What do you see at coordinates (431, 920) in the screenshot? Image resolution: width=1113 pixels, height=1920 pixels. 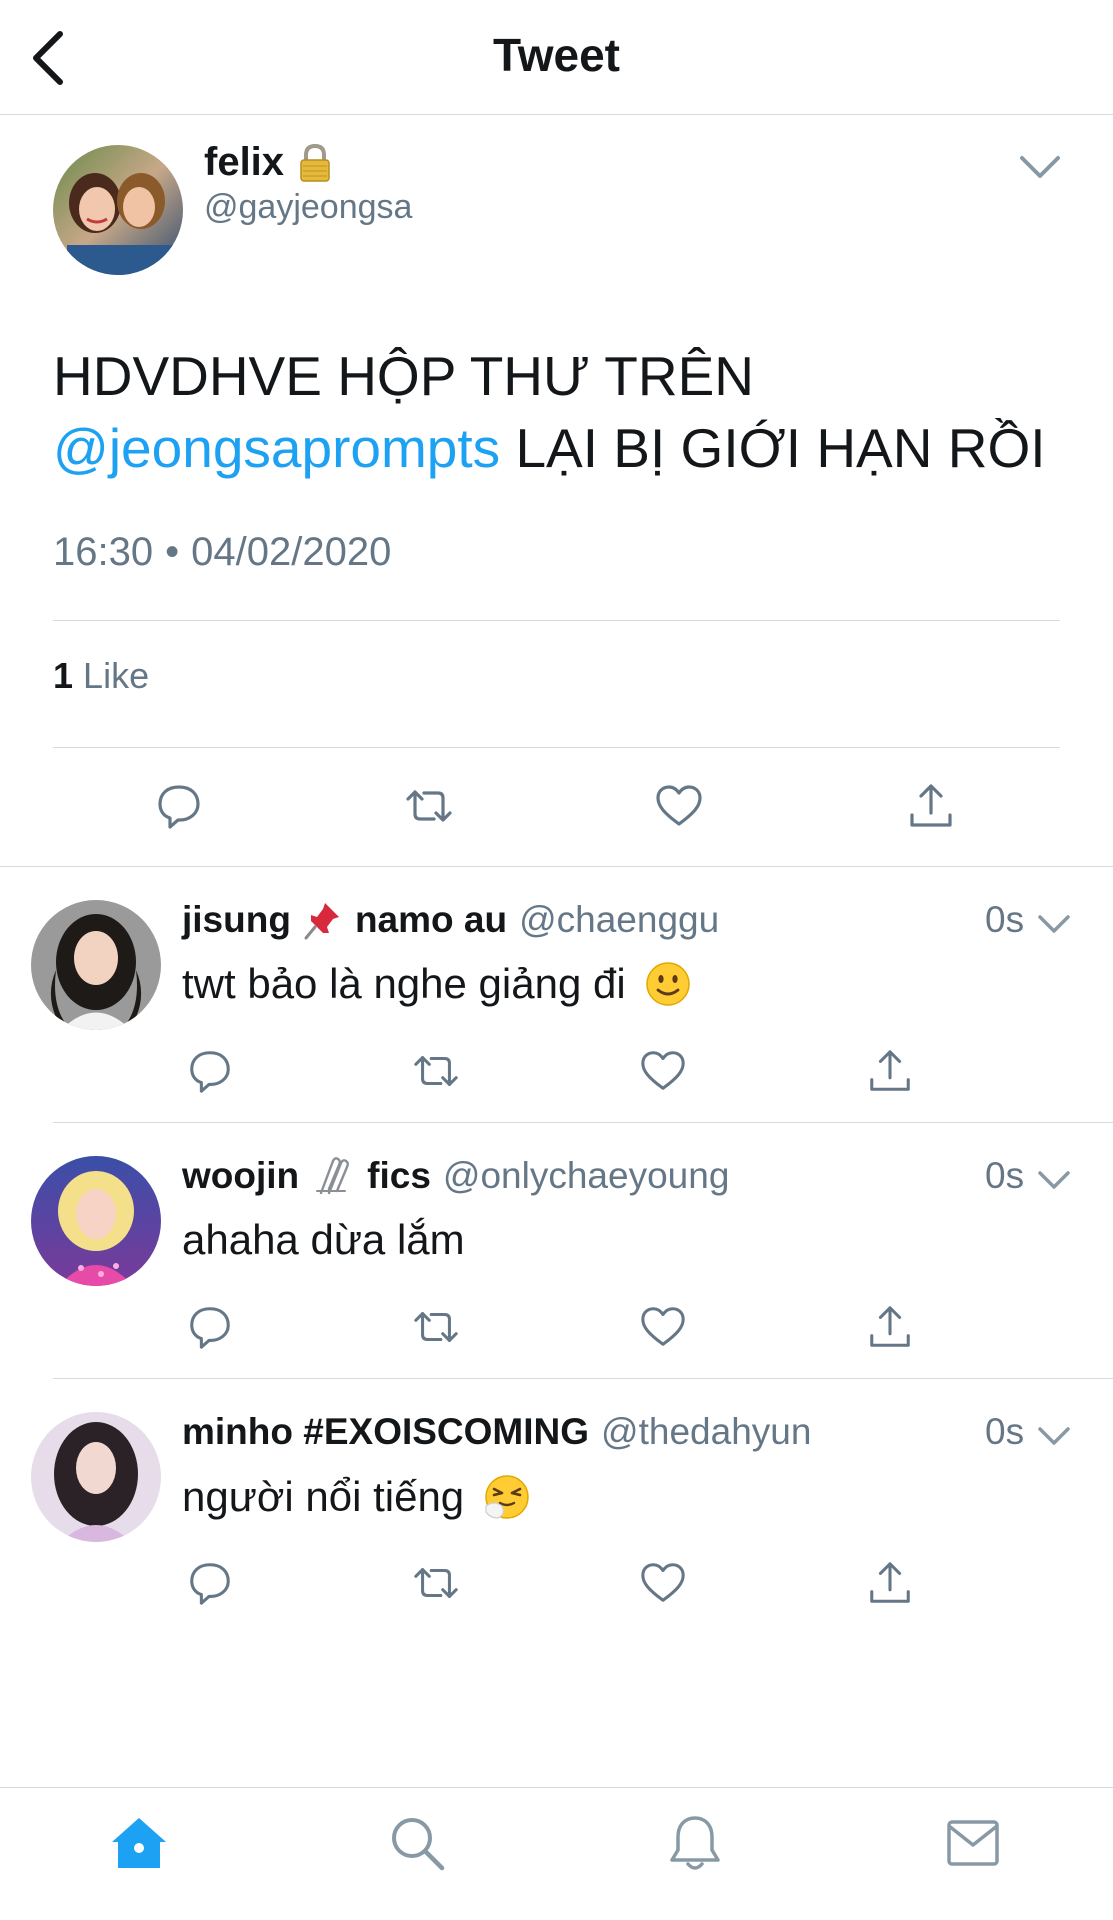 I see `reply-author-name-suffix: namo au` at bounding box center [431, 920].